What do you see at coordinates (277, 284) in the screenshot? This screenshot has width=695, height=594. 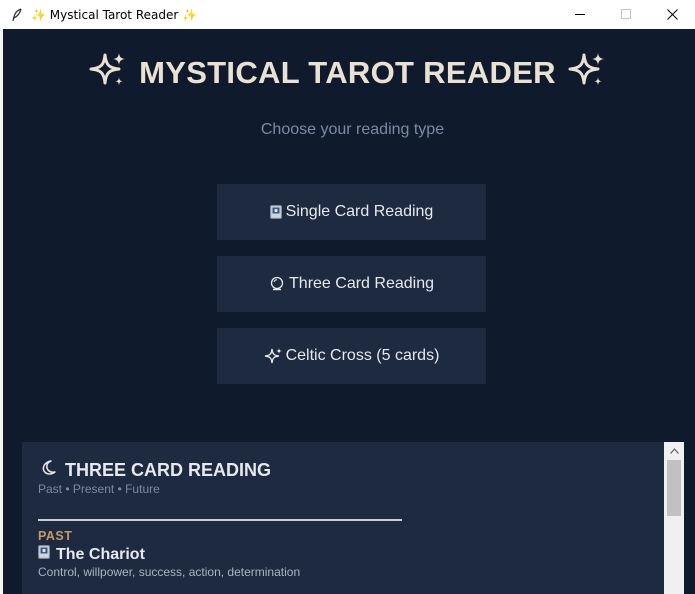 I see `crystal-ball-icon` at bounding box center [277, 284].